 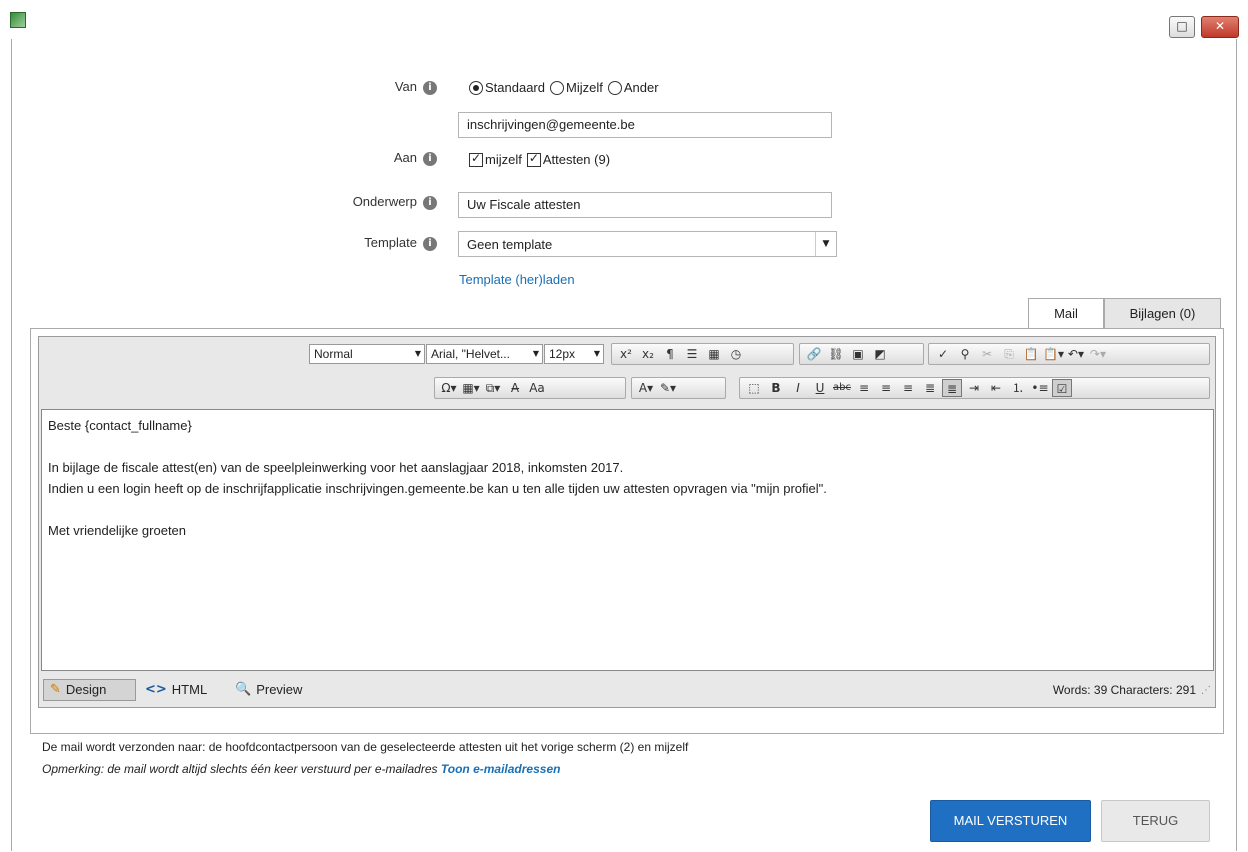 What do you see at coordinates (176, 690) in the screenshot?
I see `html-mode-button: <> HTML` at bounding box center [176, 690].